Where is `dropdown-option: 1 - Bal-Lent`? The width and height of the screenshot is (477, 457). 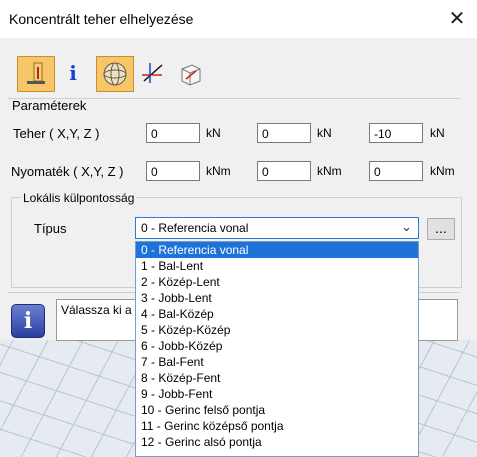 dropdown-option: 1 - Bal-Lent is located at coordinates (277, 266).